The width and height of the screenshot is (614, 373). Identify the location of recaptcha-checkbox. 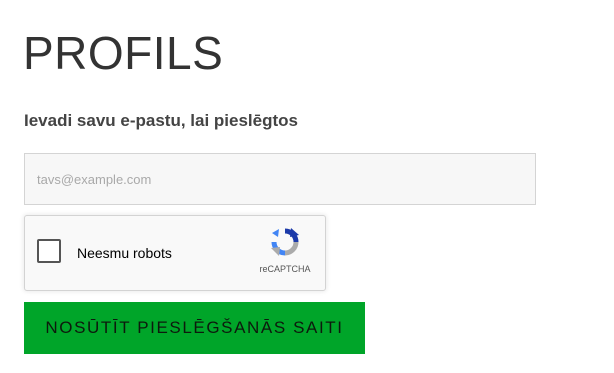
(49, 251).